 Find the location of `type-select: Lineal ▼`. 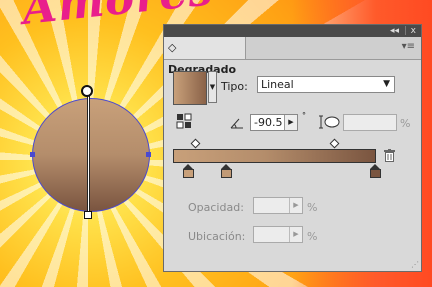

type-select: Lineal ▼ is located at coordinates (326, 84).